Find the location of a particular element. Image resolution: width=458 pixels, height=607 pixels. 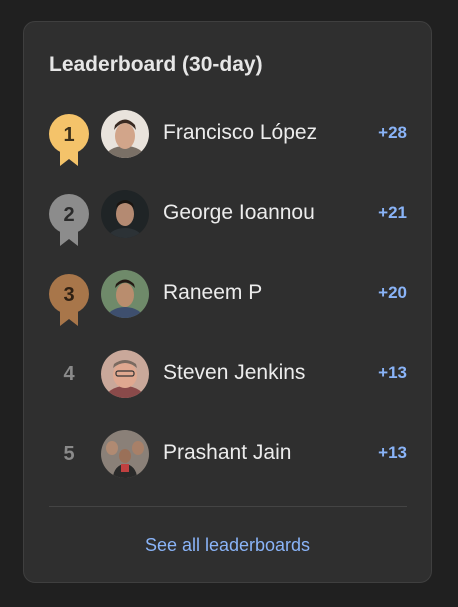

silver-medal-icon: 2 is located at coordinates (69, 222).